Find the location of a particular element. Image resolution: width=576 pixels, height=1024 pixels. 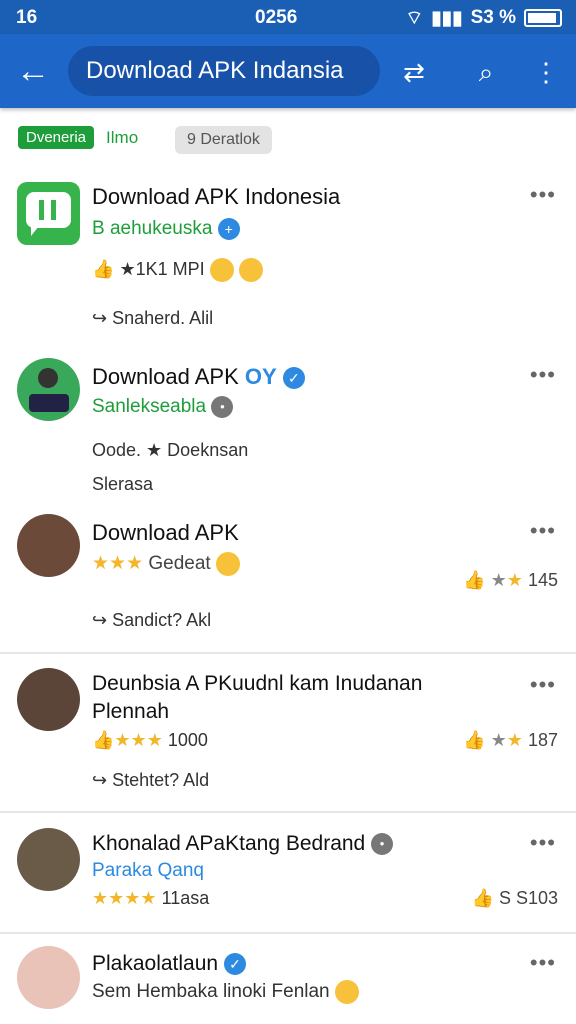

wifi-icon: ⌔ is located at coordinates (414, 18).